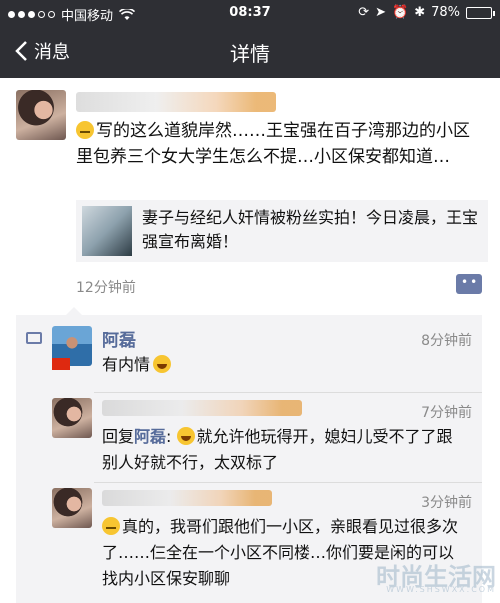 This screenshot has height=603, width=500. What do you see at coordinates (61, 364) in the screenshot?
I see `china-flag-icon` at bounding box center [61, 364].